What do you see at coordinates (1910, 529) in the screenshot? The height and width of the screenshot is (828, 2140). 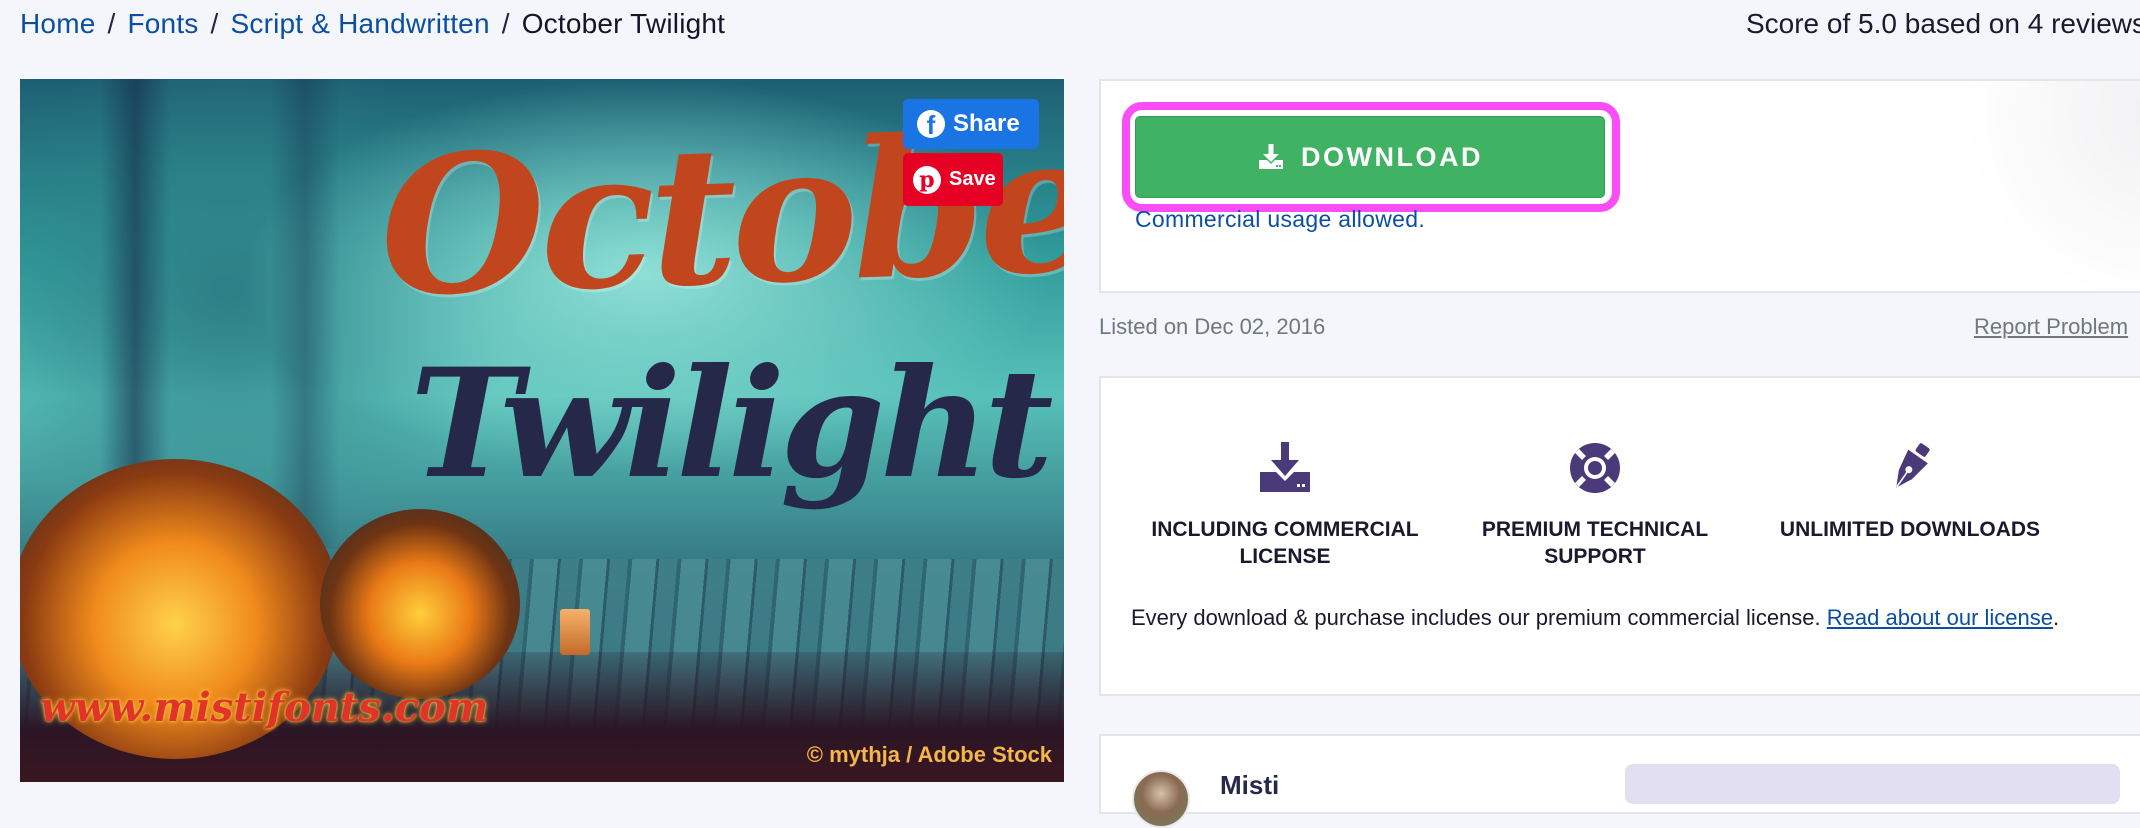 I see `feature-label: UNLIMITED DOWNLOADS` at bounding box center [1910, 529].